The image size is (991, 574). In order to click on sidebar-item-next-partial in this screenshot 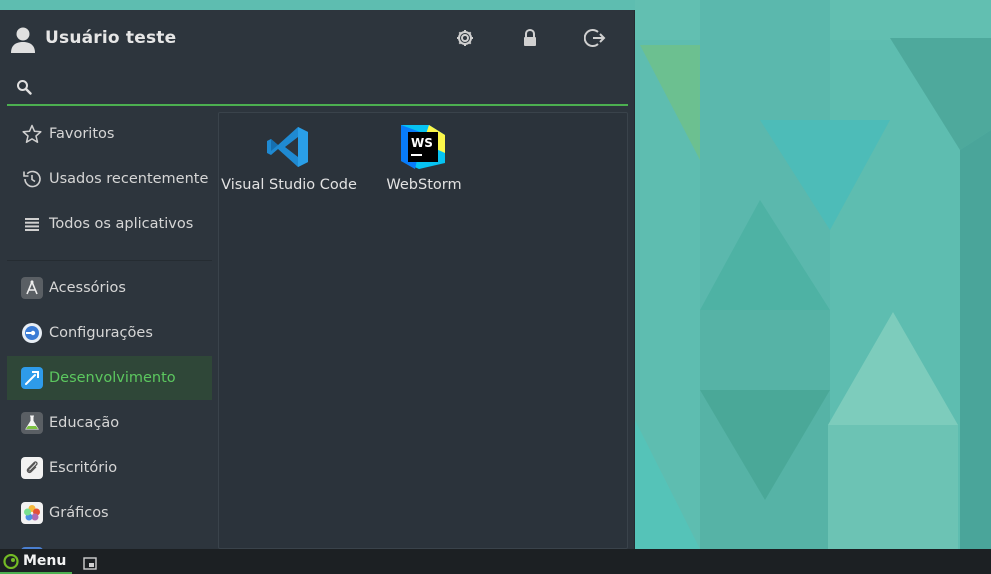, I will do `click(109, 542)`.